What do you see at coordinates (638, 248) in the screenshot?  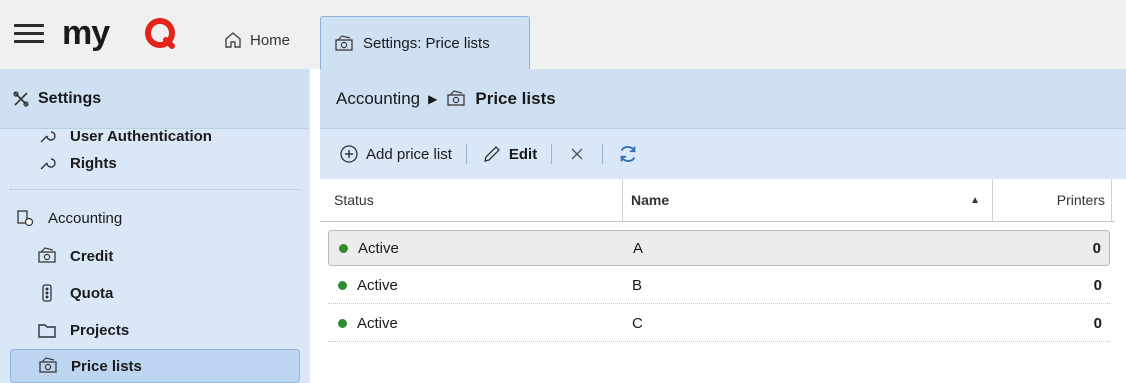 I see `name-cell: A` at bounding box center [638, 248].